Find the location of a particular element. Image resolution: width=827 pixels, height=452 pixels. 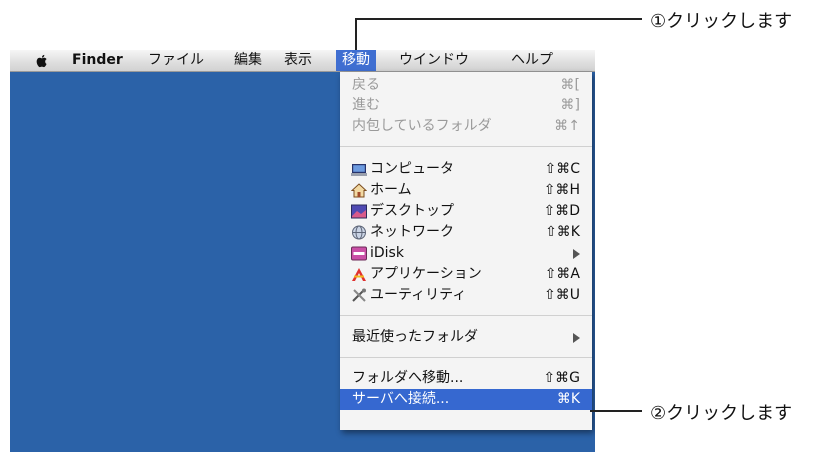

menu-finder: Finder is located at coordinates (97, 60).